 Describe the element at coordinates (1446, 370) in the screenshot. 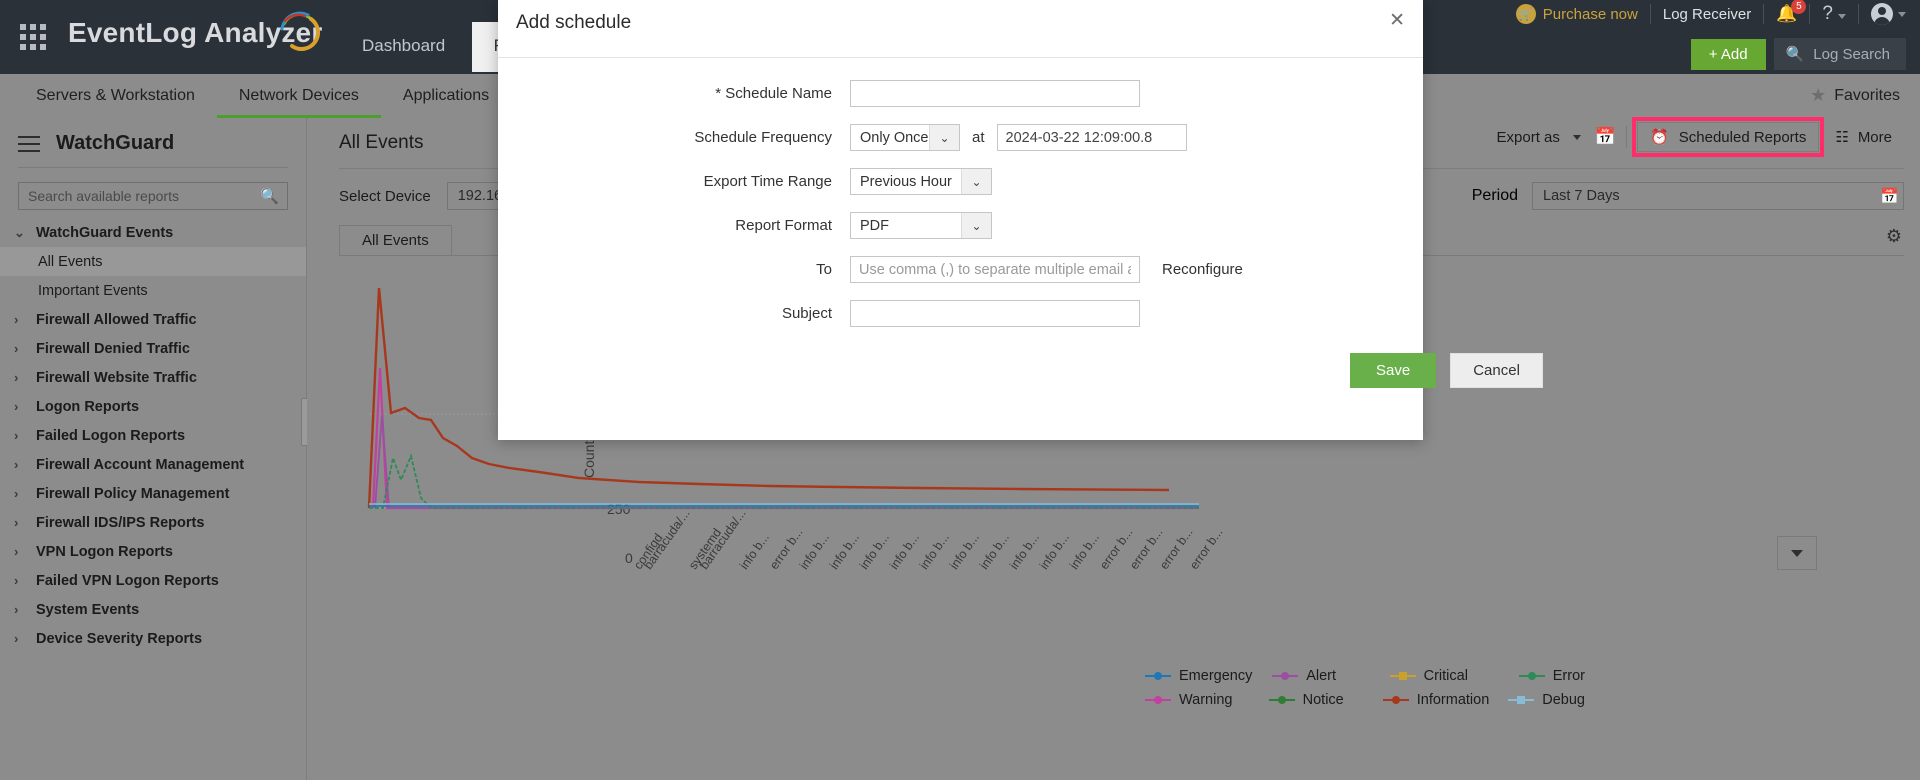

I see `dialog-actions: Save Cancel` at that location.